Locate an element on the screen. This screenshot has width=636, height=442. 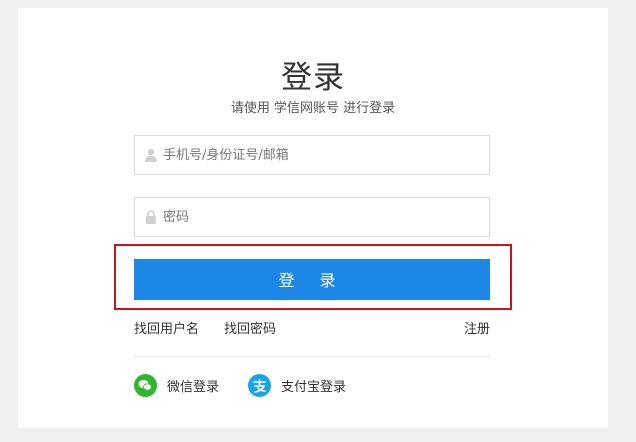
username-field is located at coordinates (312, 155).